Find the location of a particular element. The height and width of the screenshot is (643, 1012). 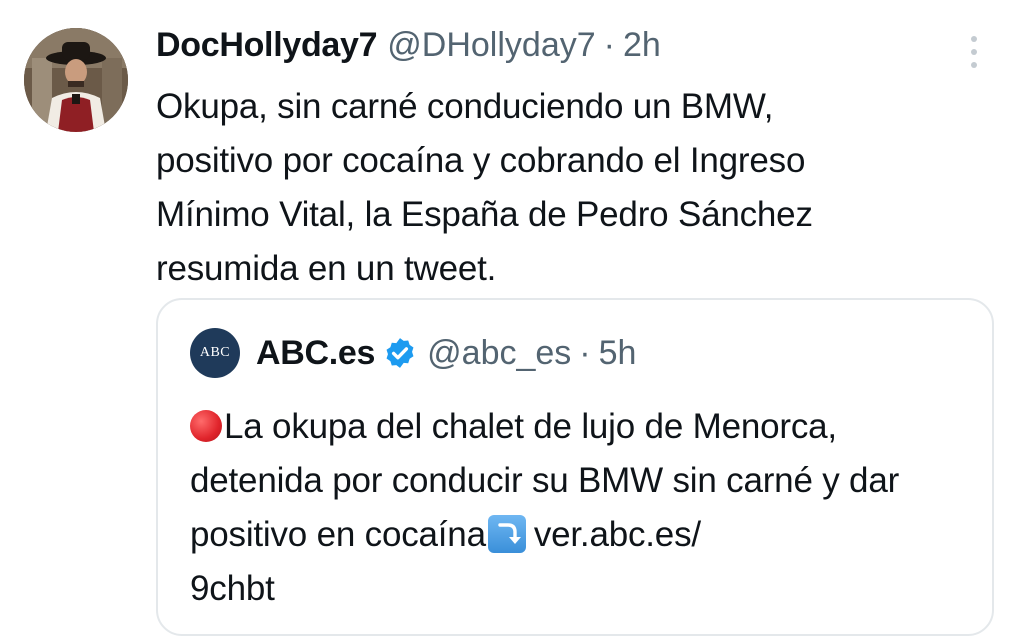

quoted-tweet-timestamp: 5h is located at coordinates (617, 353).